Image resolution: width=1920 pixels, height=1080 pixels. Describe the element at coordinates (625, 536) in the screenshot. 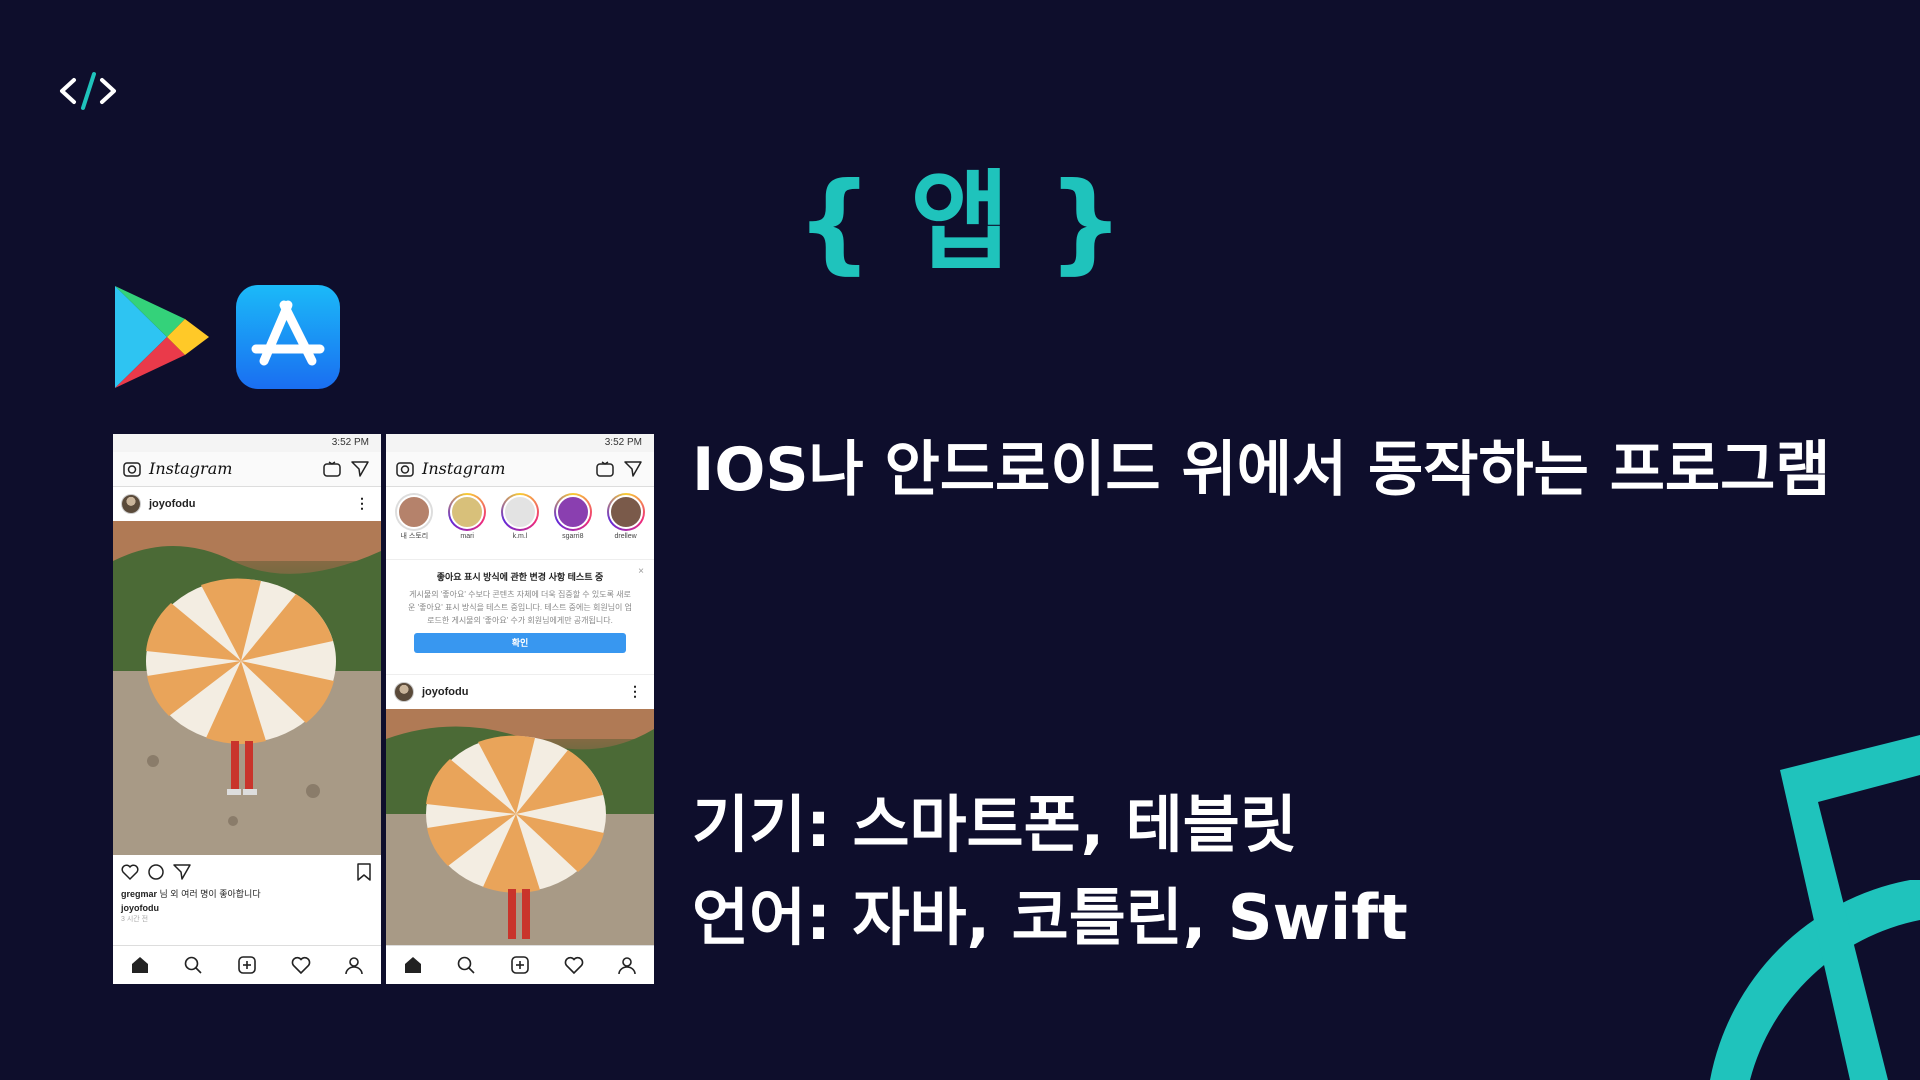

I see `story-label: drellew` at that location.